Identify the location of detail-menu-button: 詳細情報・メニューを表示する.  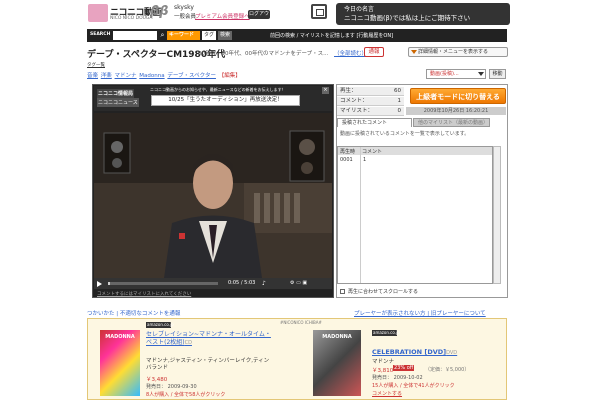
(458, 52).